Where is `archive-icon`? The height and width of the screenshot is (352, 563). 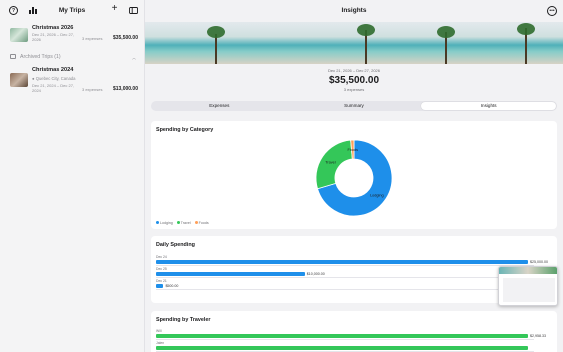
archive-icon is located at coordinates (13, 56).